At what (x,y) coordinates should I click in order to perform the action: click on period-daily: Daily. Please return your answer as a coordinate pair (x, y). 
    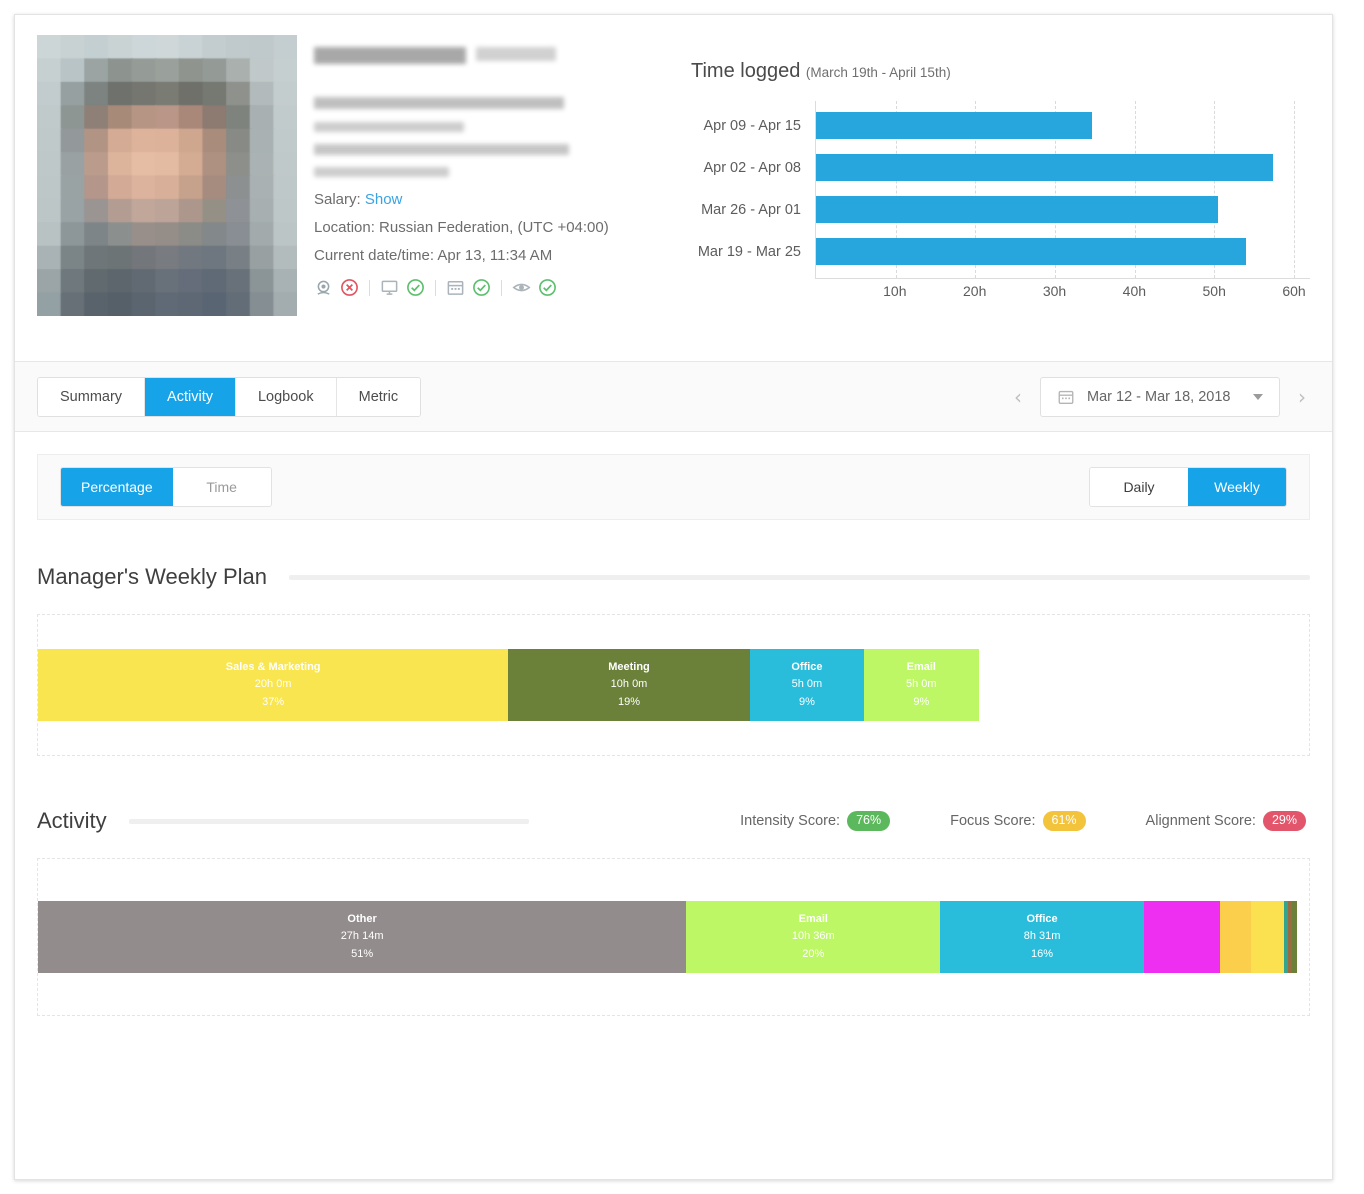
    Looking at the image, I should click on (1139, 487).